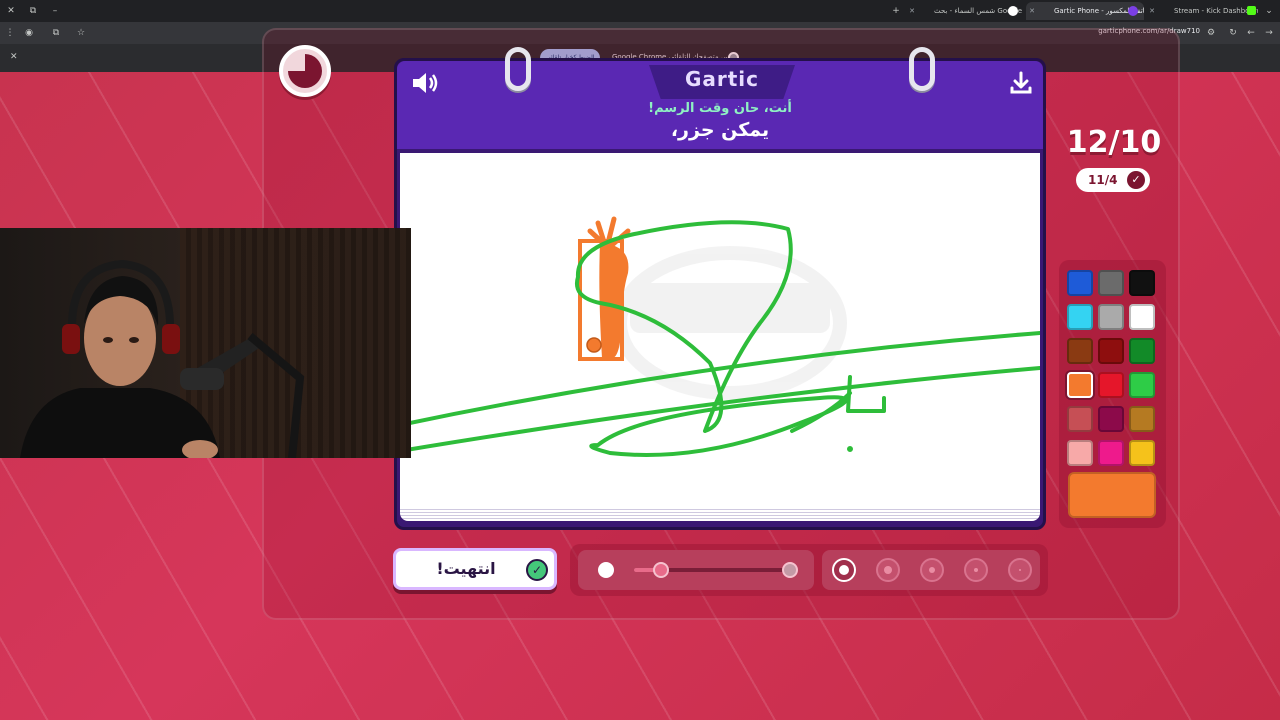 The width and height of the screenshot is (1280, 720). I want to click on google-icon, so click(1013, 11).